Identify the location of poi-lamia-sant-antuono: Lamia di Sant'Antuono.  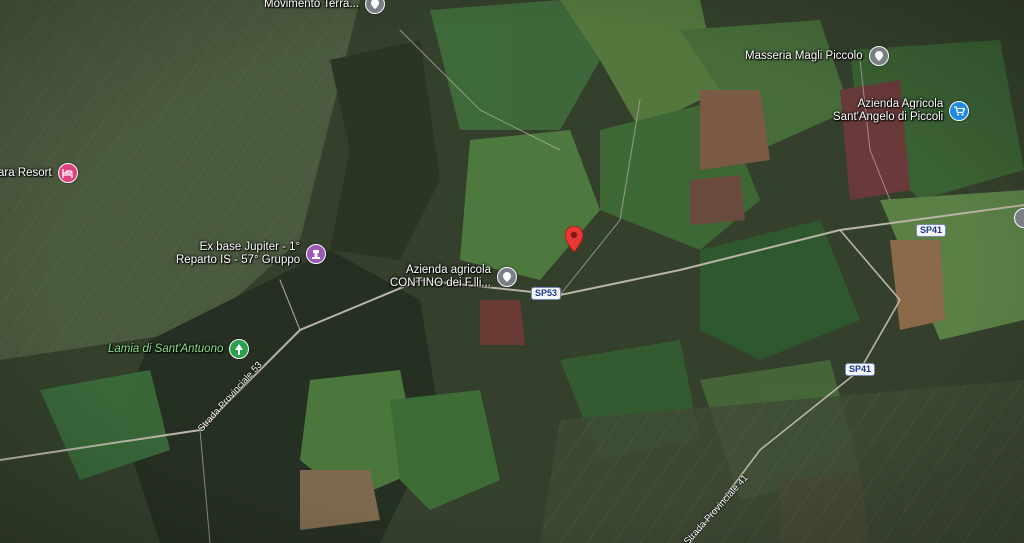
(179, 349).